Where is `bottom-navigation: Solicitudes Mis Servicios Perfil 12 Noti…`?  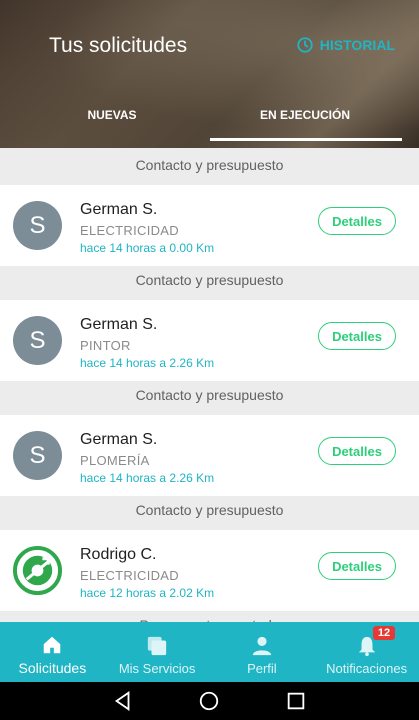
bottom-navigation: Solicitudes Mis Servicios Perfil 12 Noti… is located at coordinates (209, 652).